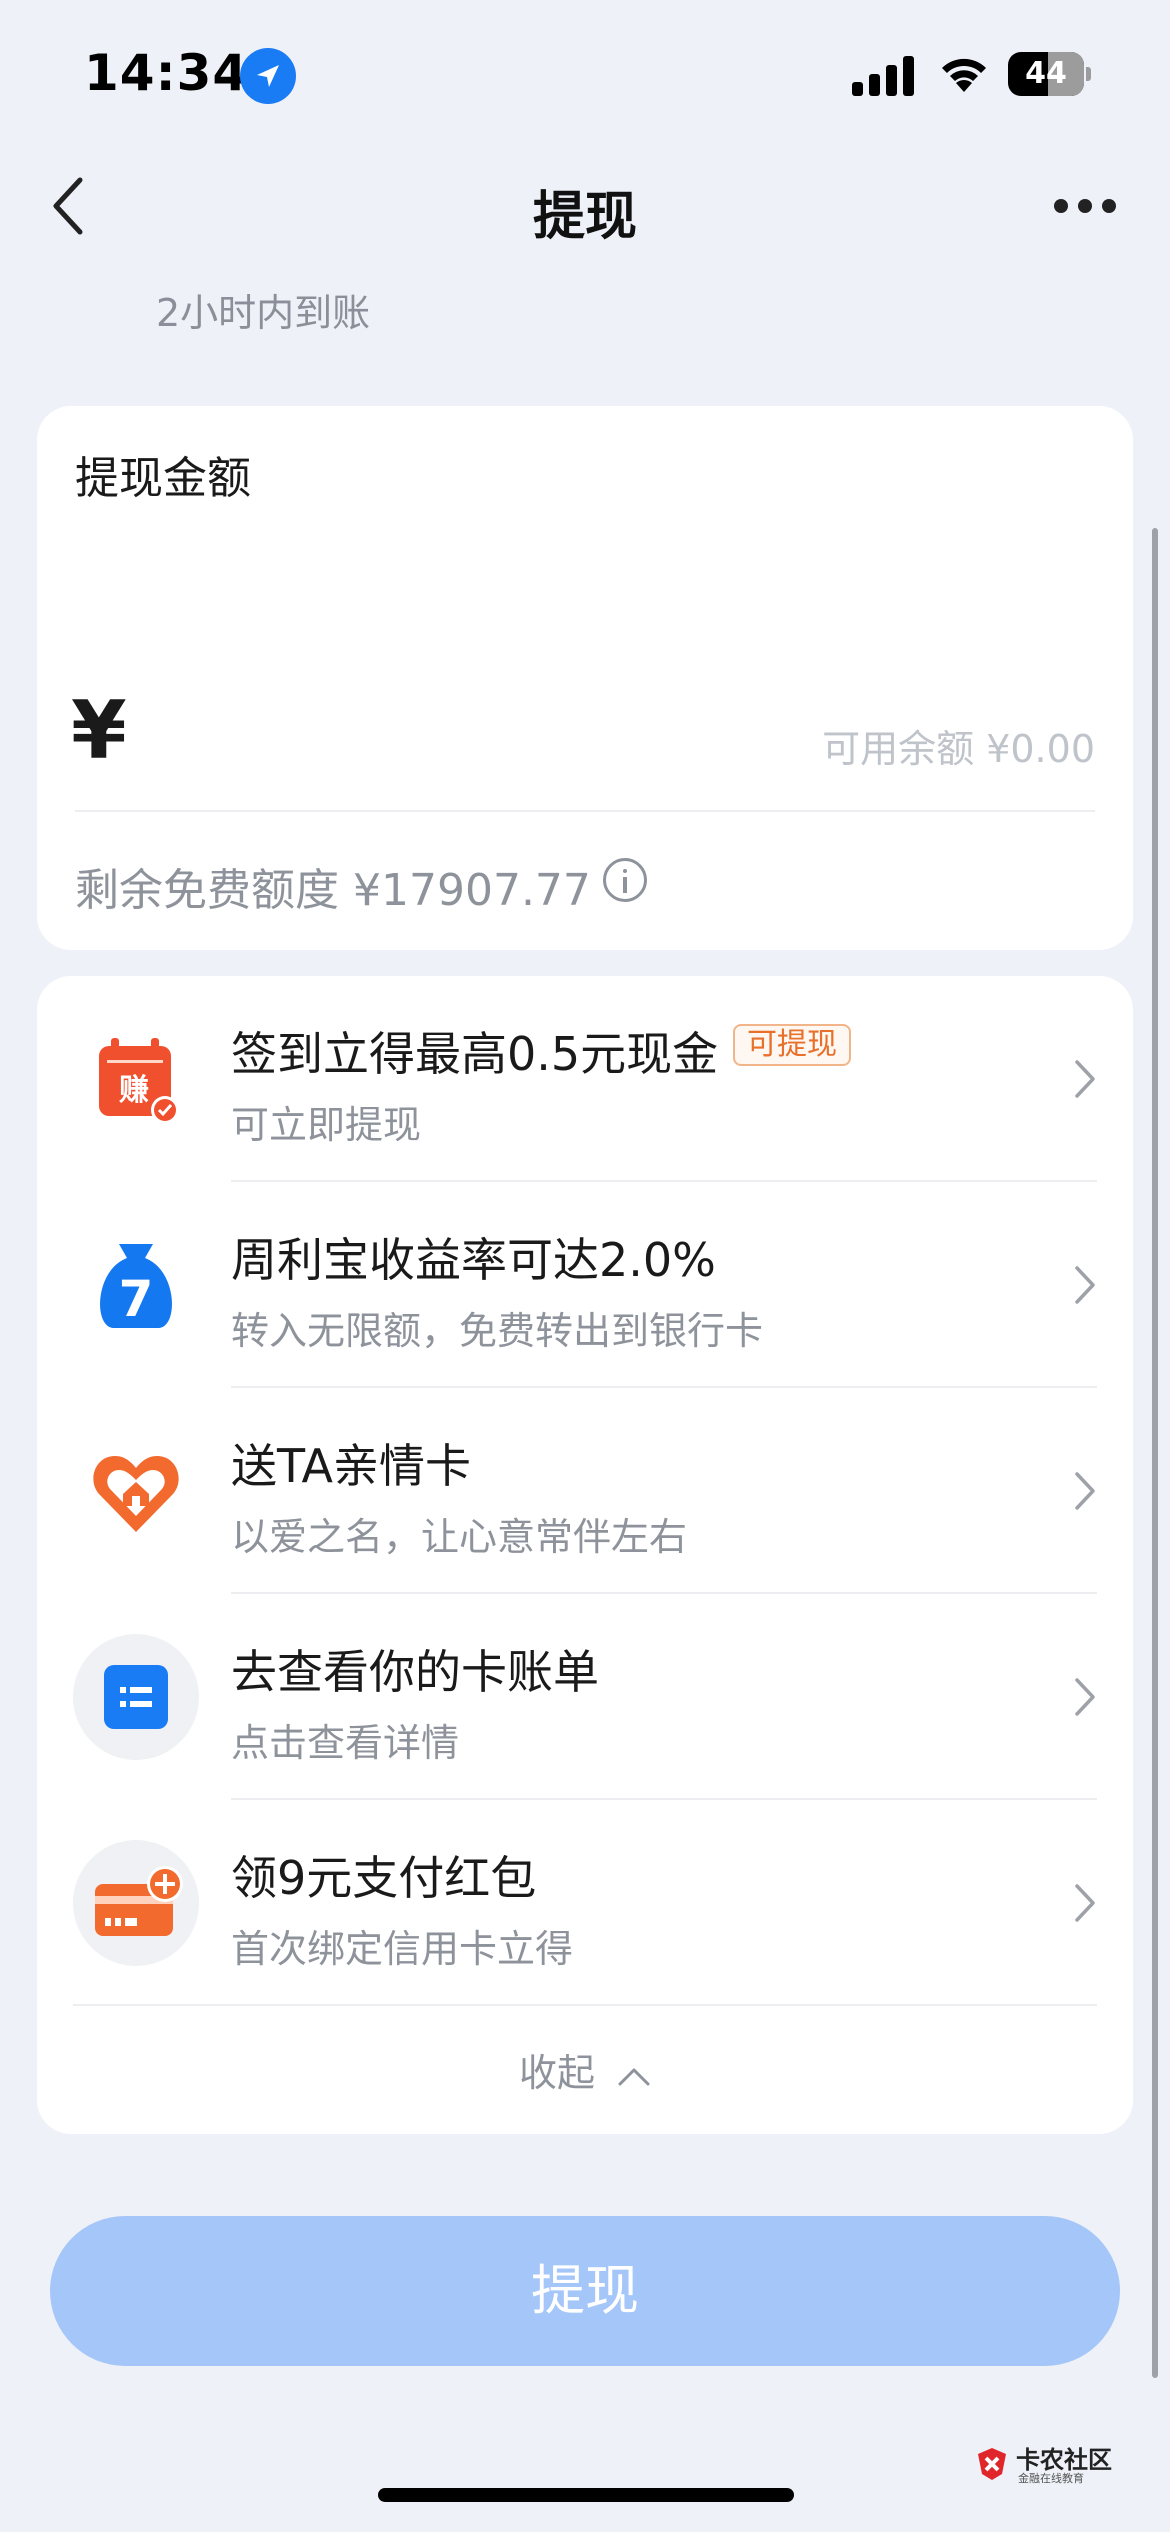 This screenshot has height=2532, width=1170. I want to click on list-item-title: 去查看你的卡账单, so click(415, 1672).